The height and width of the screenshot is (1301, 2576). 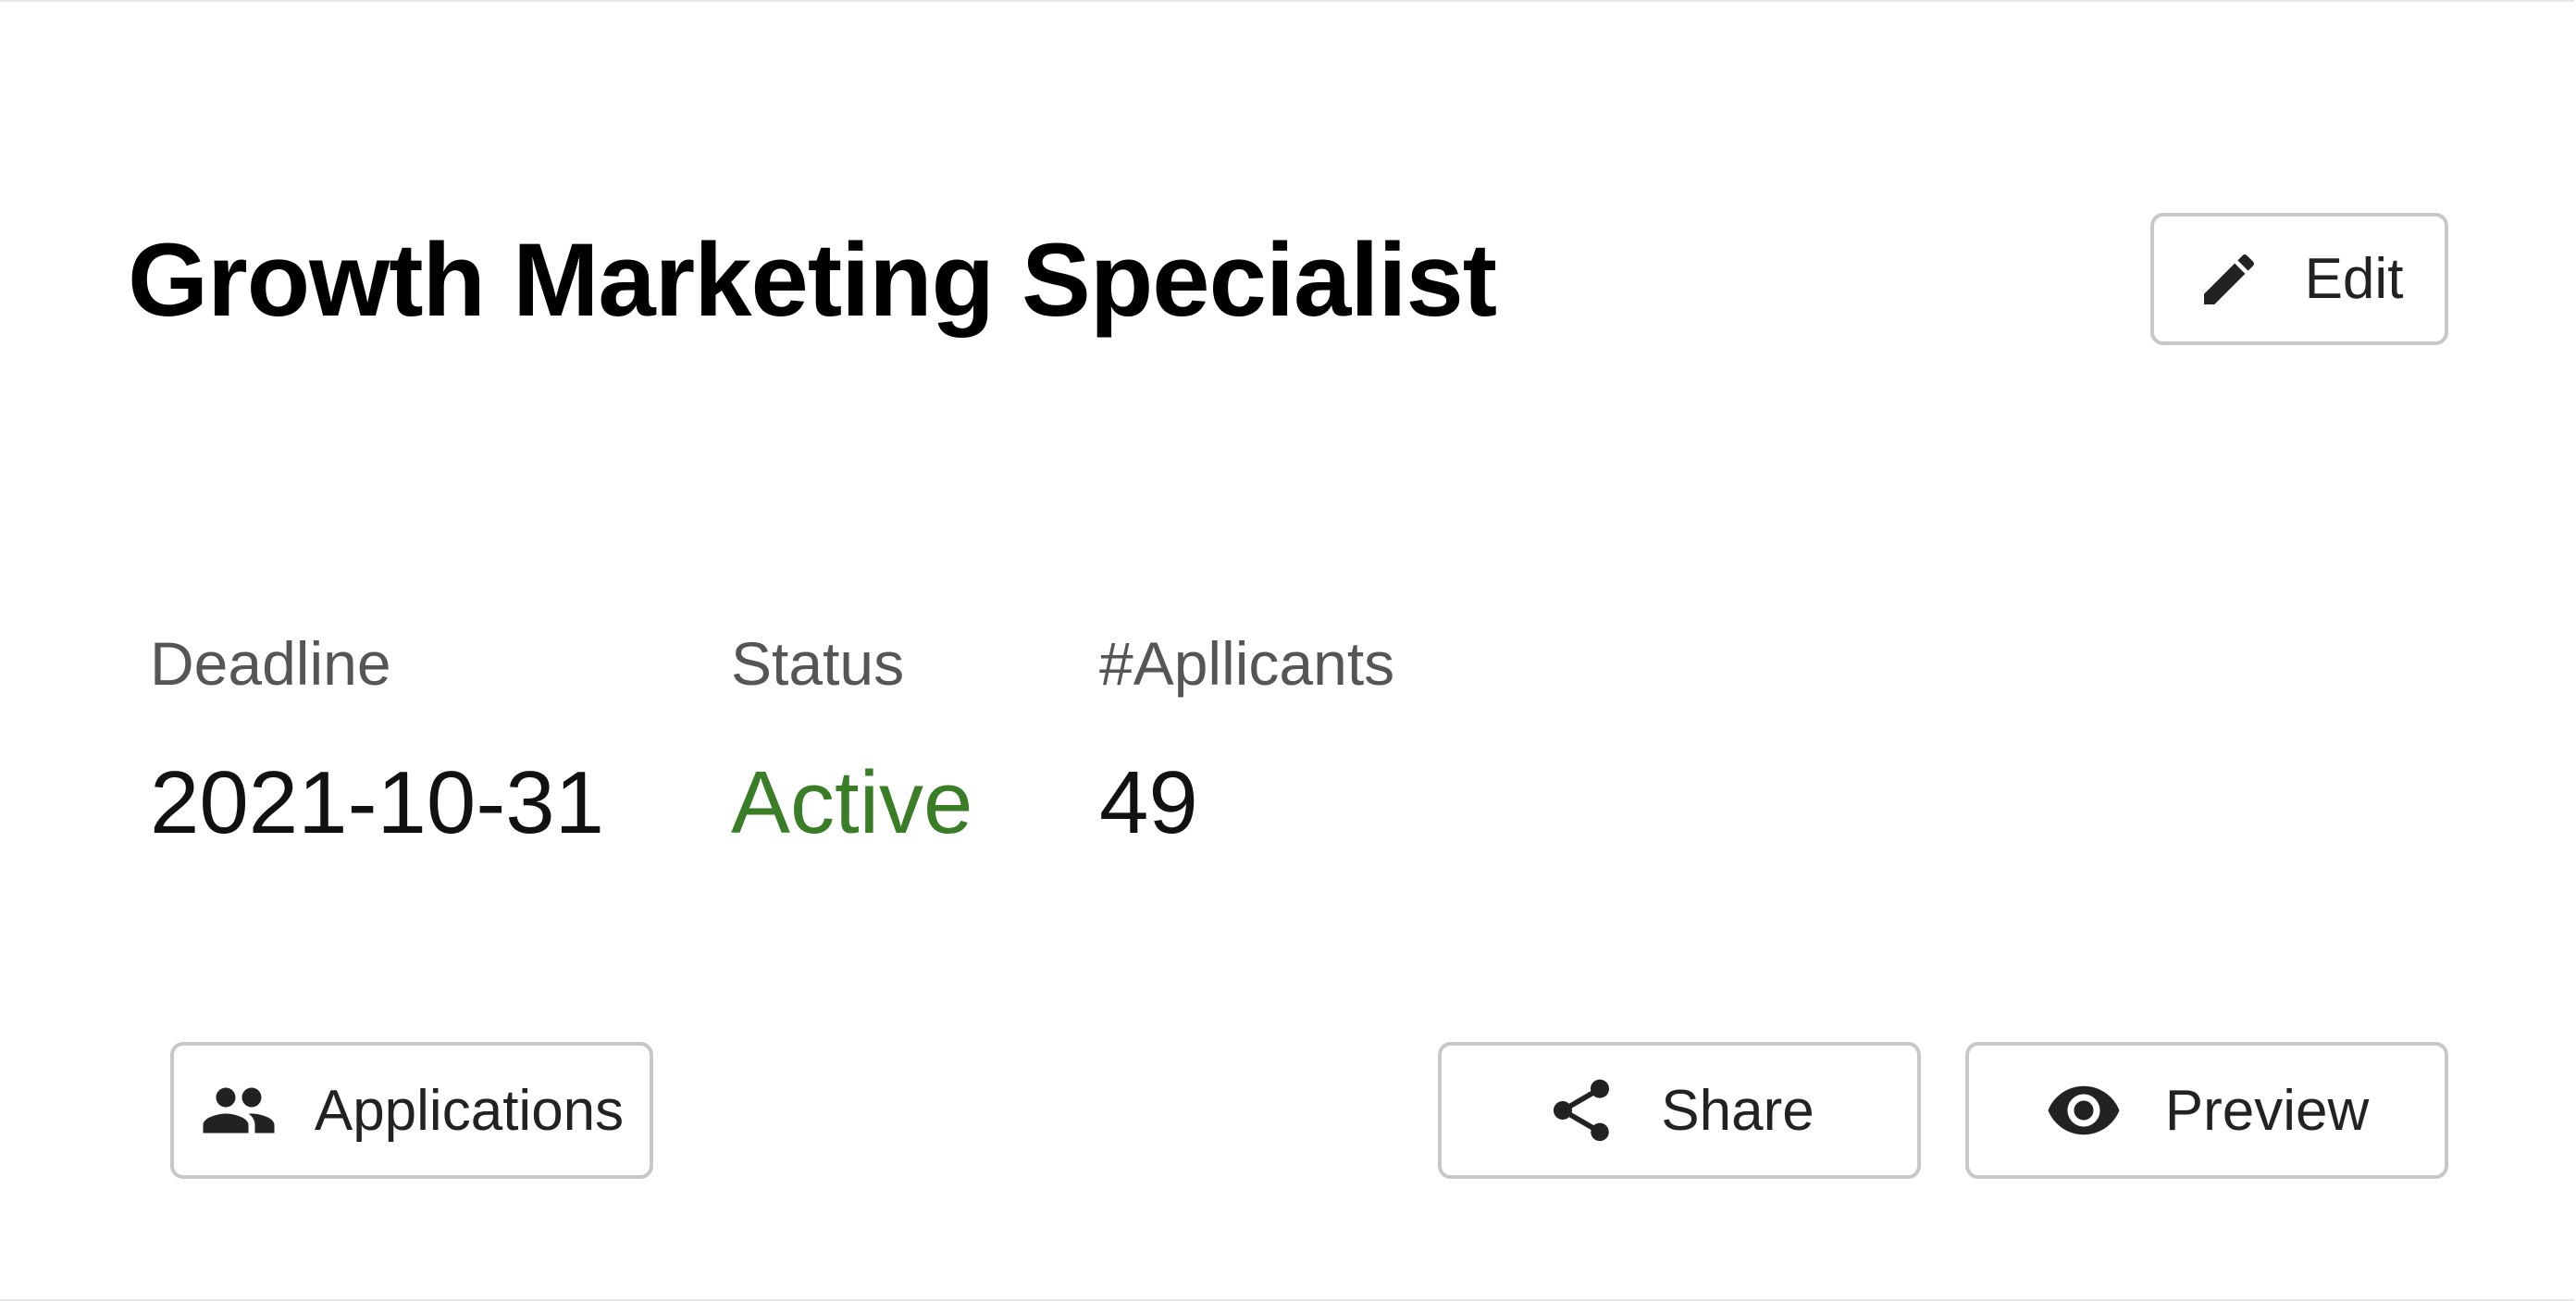 What do you see at coordinates (470, 1110) in the screenshot?
I see `applications-button-label: Applications` at bounding box center [470, 1110].